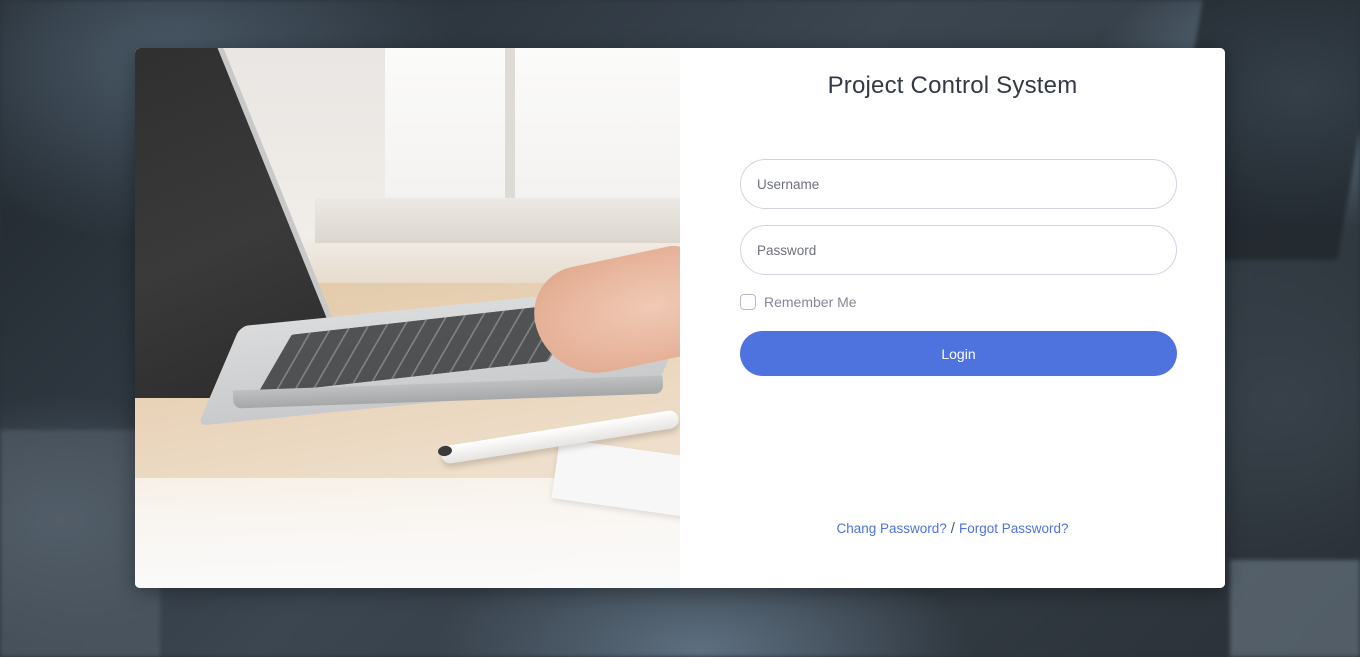 This screenshot has height=657, width=1360. What do you see at coordinates (1014, 528) in the screenshot?
I see `forgot-password-link: Forgot Password?` at bounding box center [1014, 528].